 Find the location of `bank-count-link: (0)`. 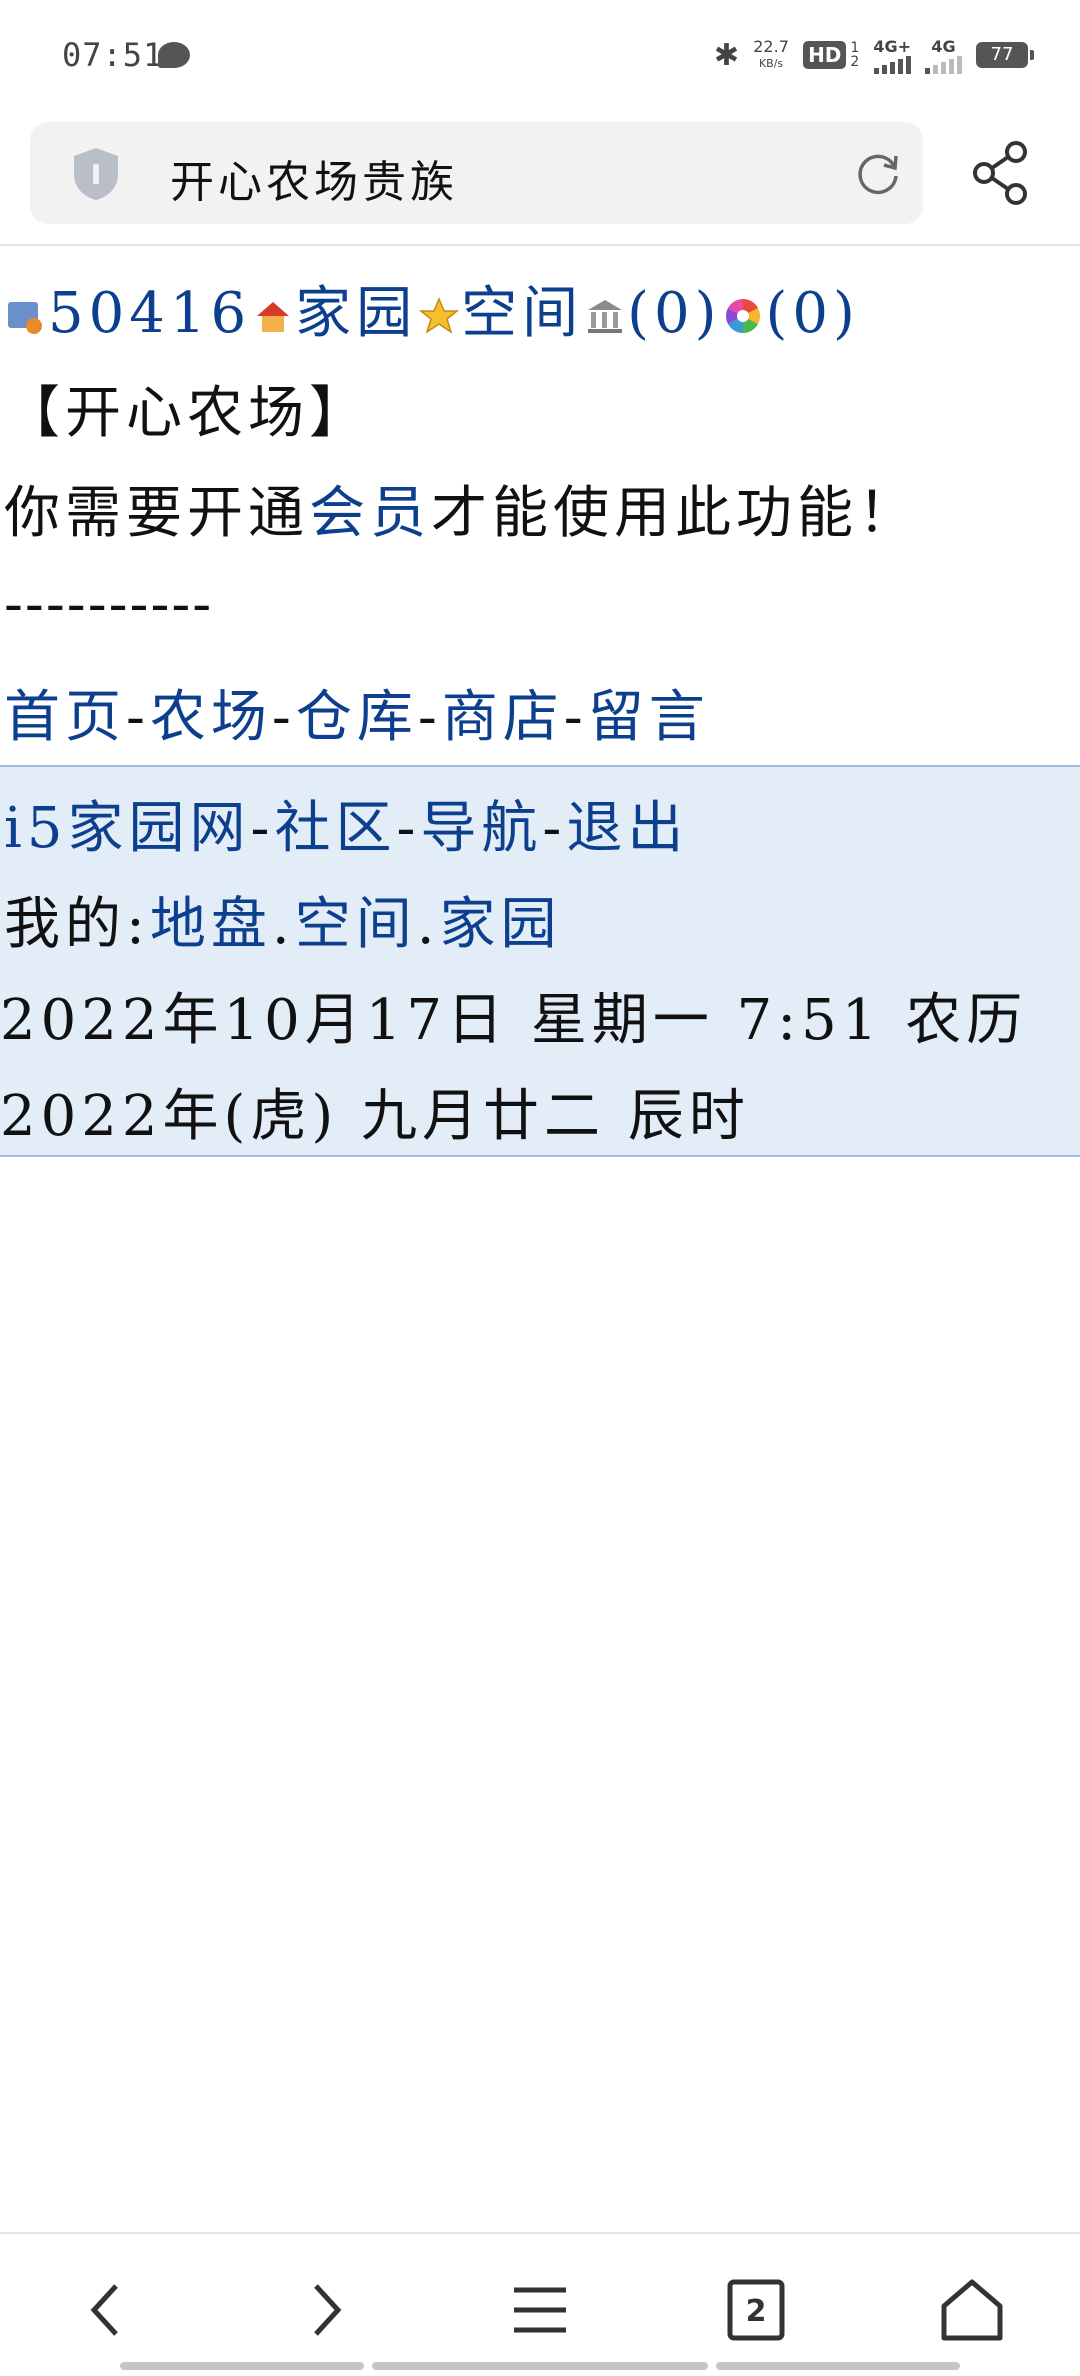

bank-count-link: (0) is located at coordinates (674, 313).